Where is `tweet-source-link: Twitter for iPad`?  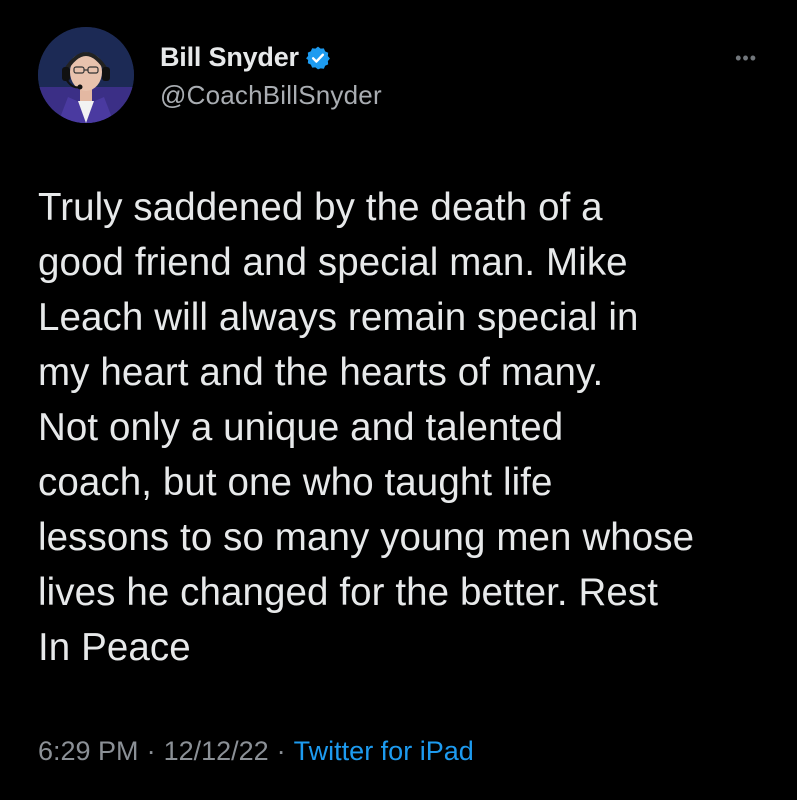 tweet-source-link: Twitter for iPad is located at coordinates (384, 751).